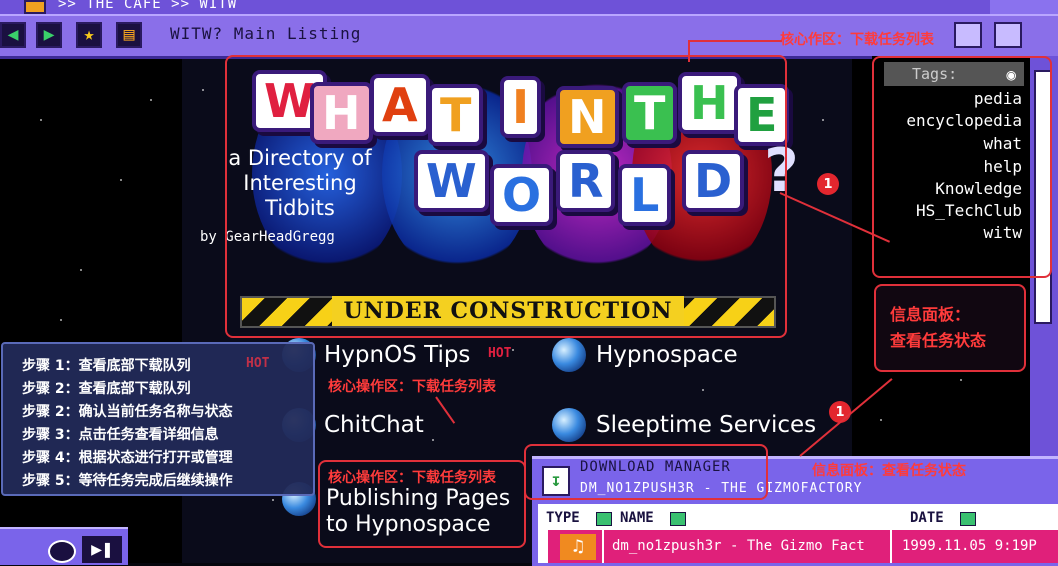  I want to click on annotation-tags-box, so click(962, 167).